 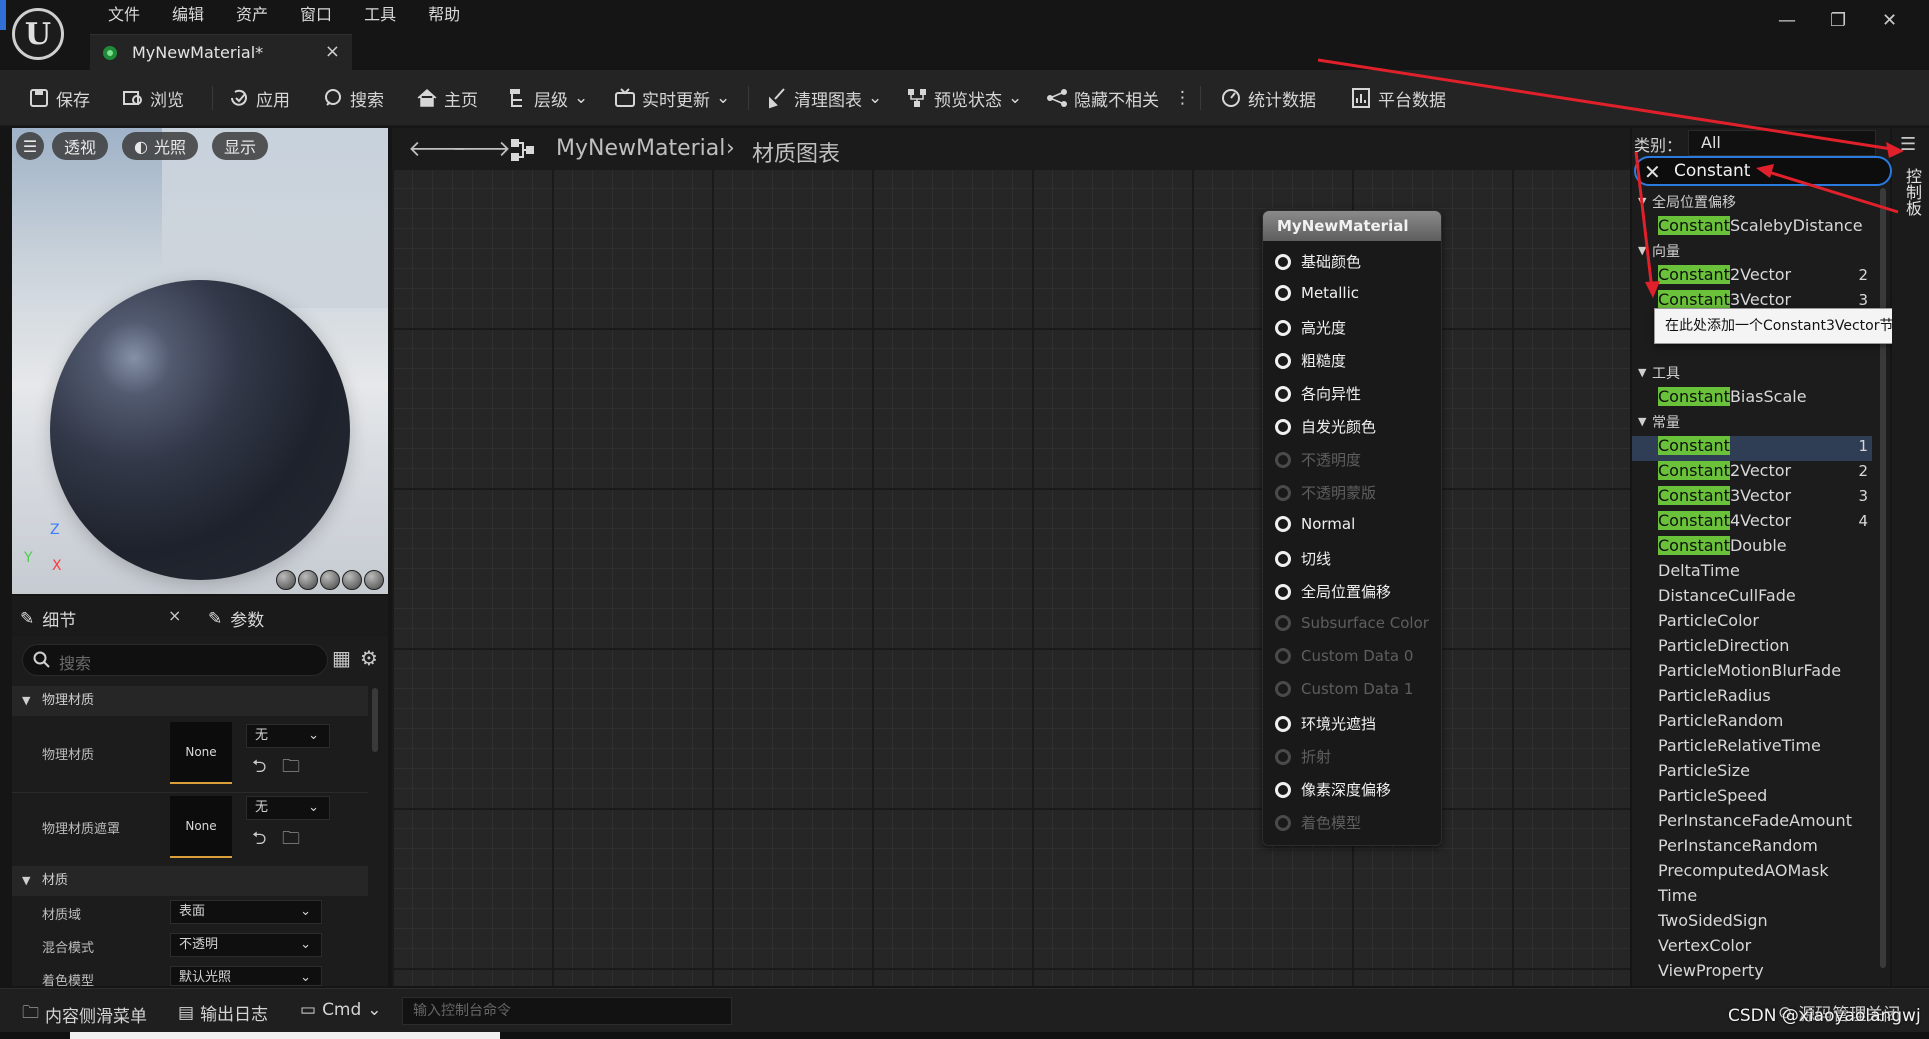 I want to click on log-icon: ▤, so click(x=186, y=1012).